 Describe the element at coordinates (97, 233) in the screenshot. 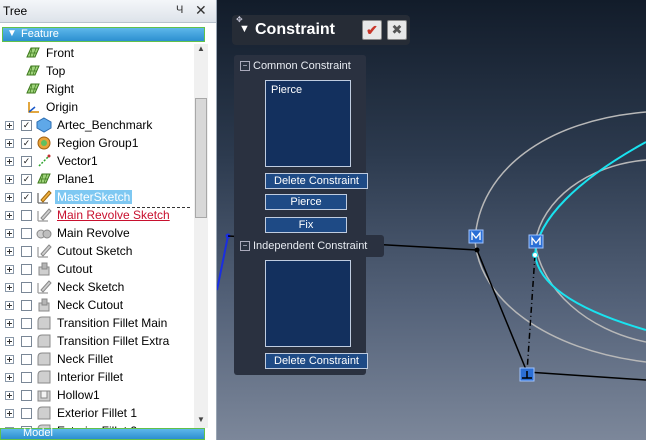

I see `tree-item: Main Revolve` at that location.